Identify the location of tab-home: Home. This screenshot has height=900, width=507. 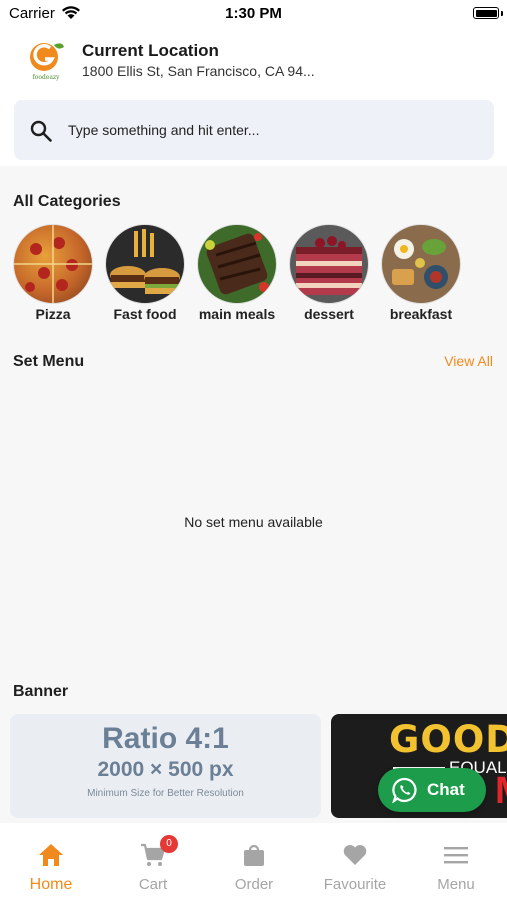
(51, 868).